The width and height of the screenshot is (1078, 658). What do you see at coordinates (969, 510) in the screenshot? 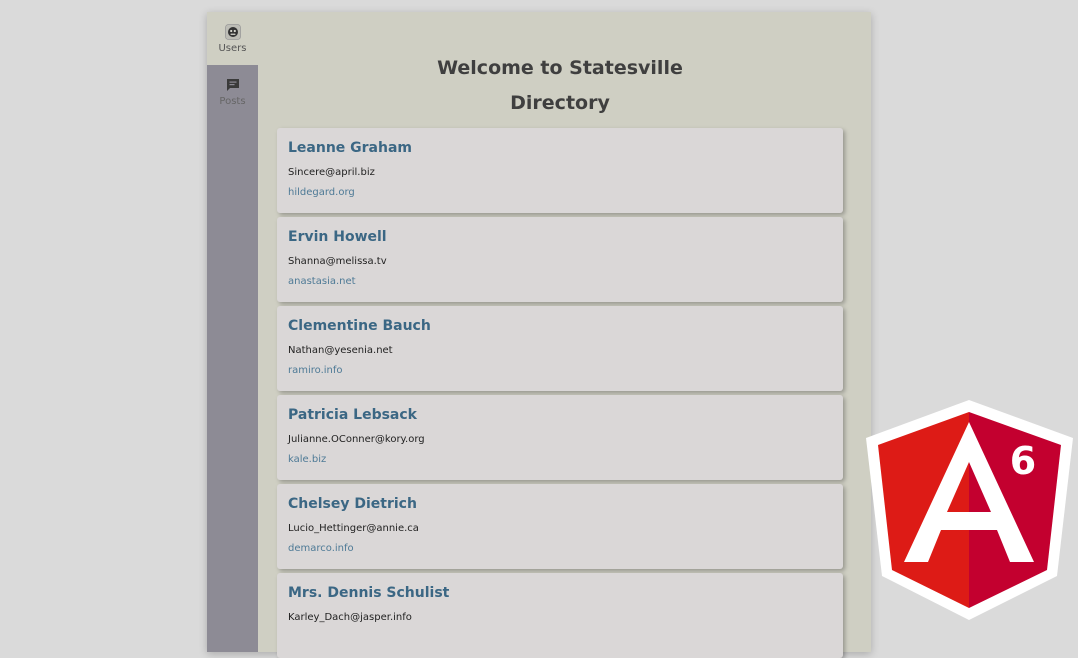
I see `angular-logo: 6` at bounding box center [969, 510].